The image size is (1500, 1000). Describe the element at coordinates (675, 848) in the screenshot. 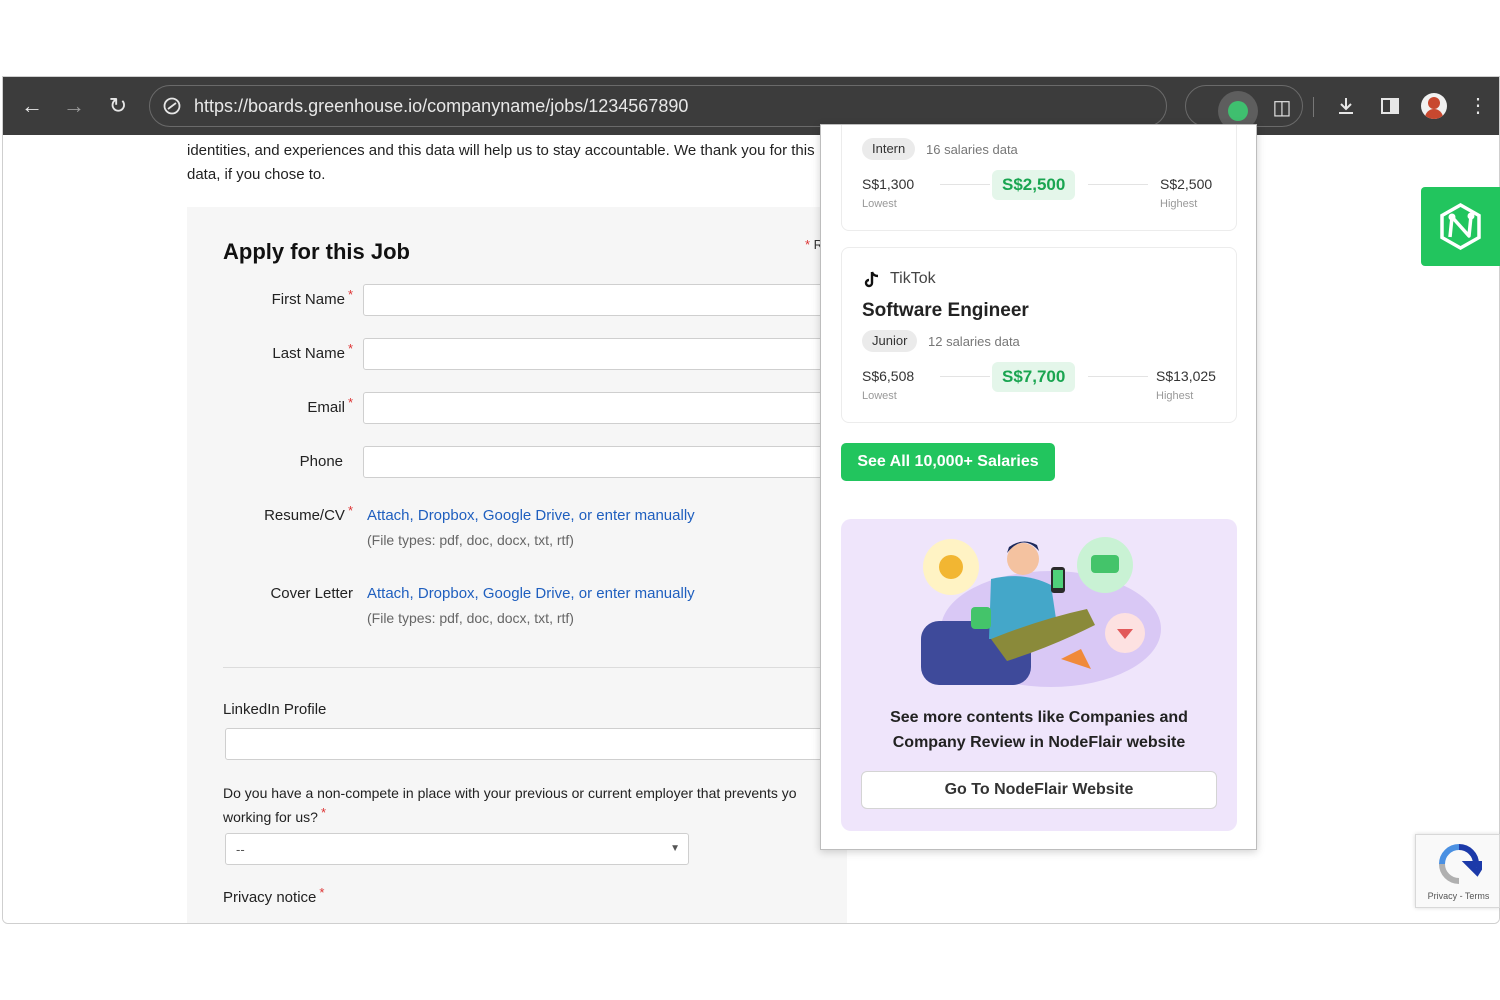

I see `chevron-down-icon: ▼` at that location.